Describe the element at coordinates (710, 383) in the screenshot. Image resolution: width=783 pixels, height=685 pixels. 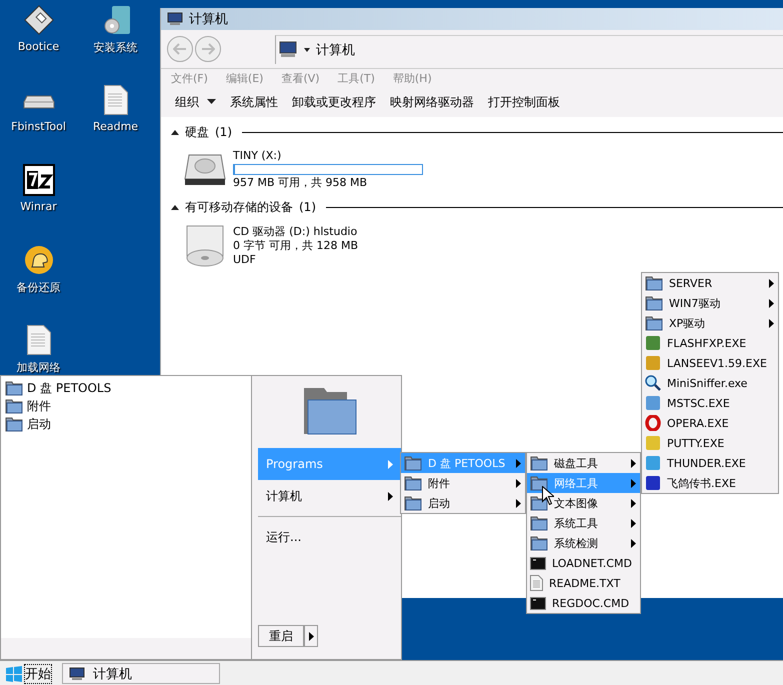
I see `submenu-item: MiniSniffer.exe` at that location.